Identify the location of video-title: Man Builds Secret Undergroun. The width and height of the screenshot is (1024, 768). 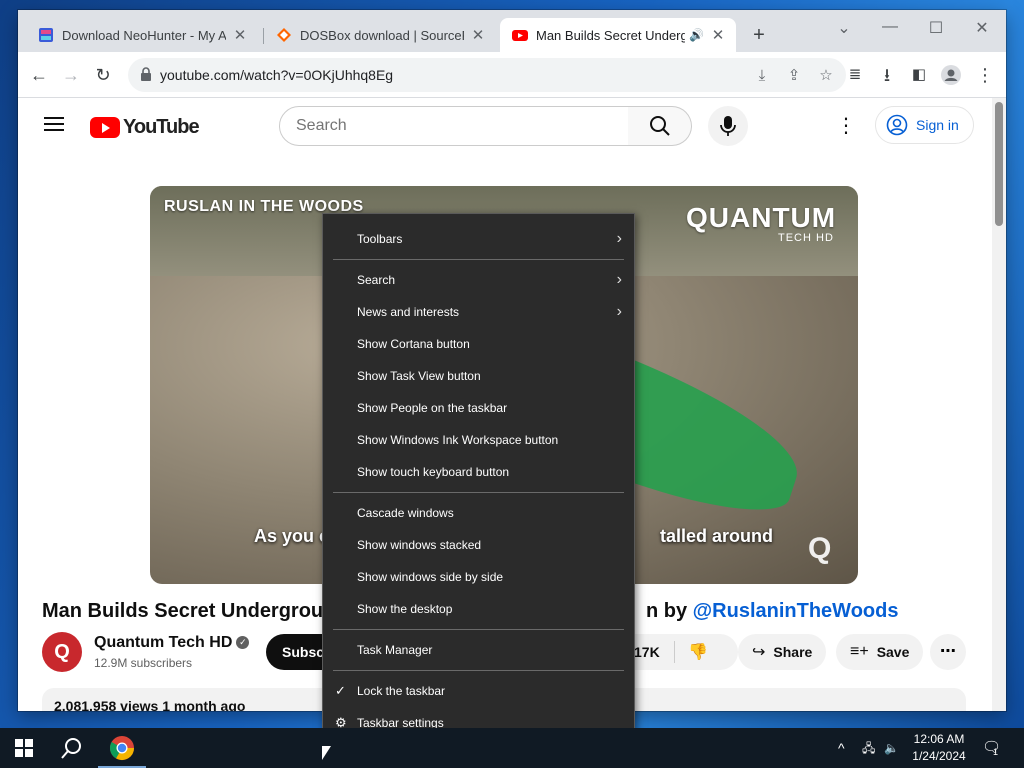
(189, 611).